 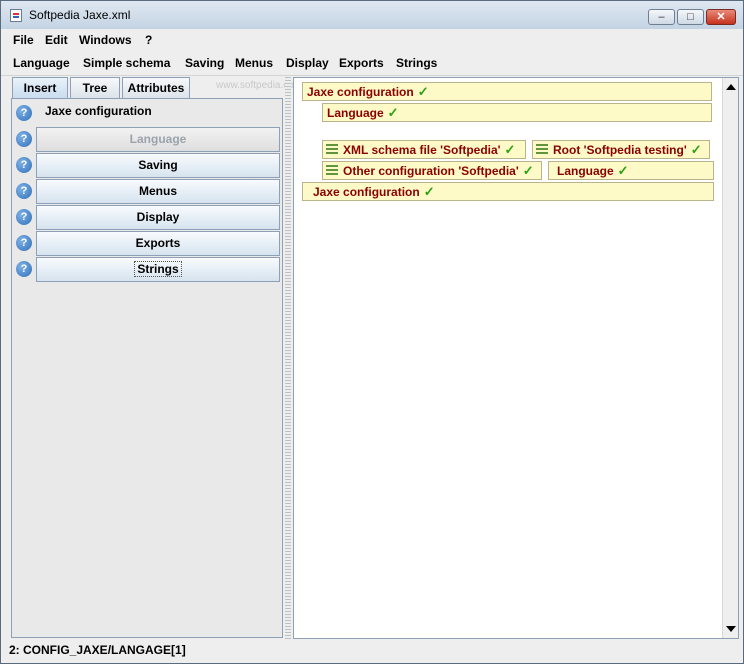 I want to click on menu-windows: Windows, so click(x=105, y=40).